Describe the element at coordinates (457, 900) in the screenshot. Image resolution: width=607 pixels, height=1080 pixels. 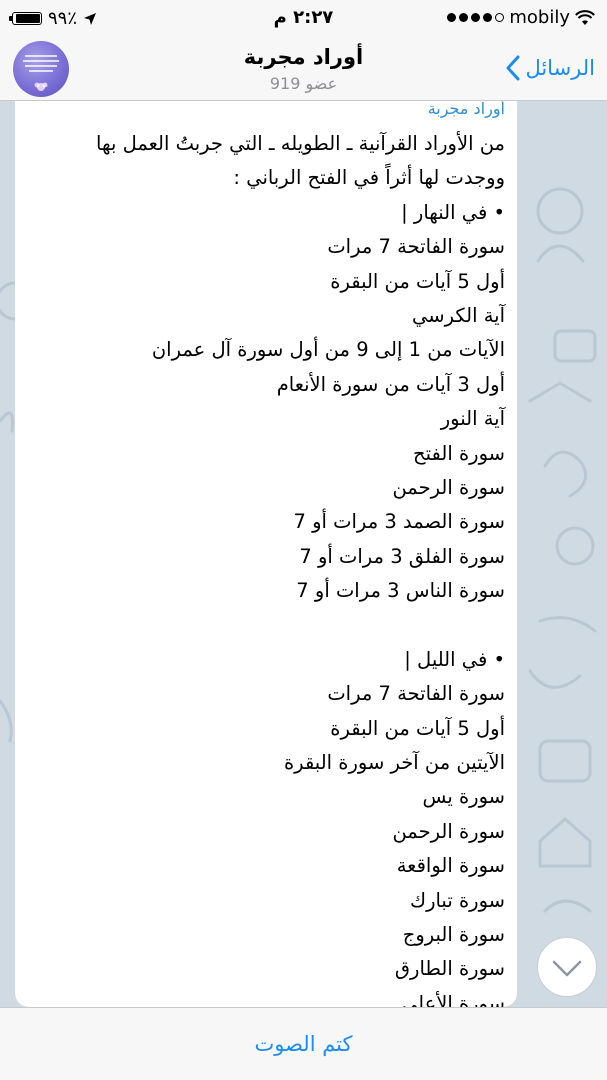
I see `message-line: سورة تبارك` at that location.